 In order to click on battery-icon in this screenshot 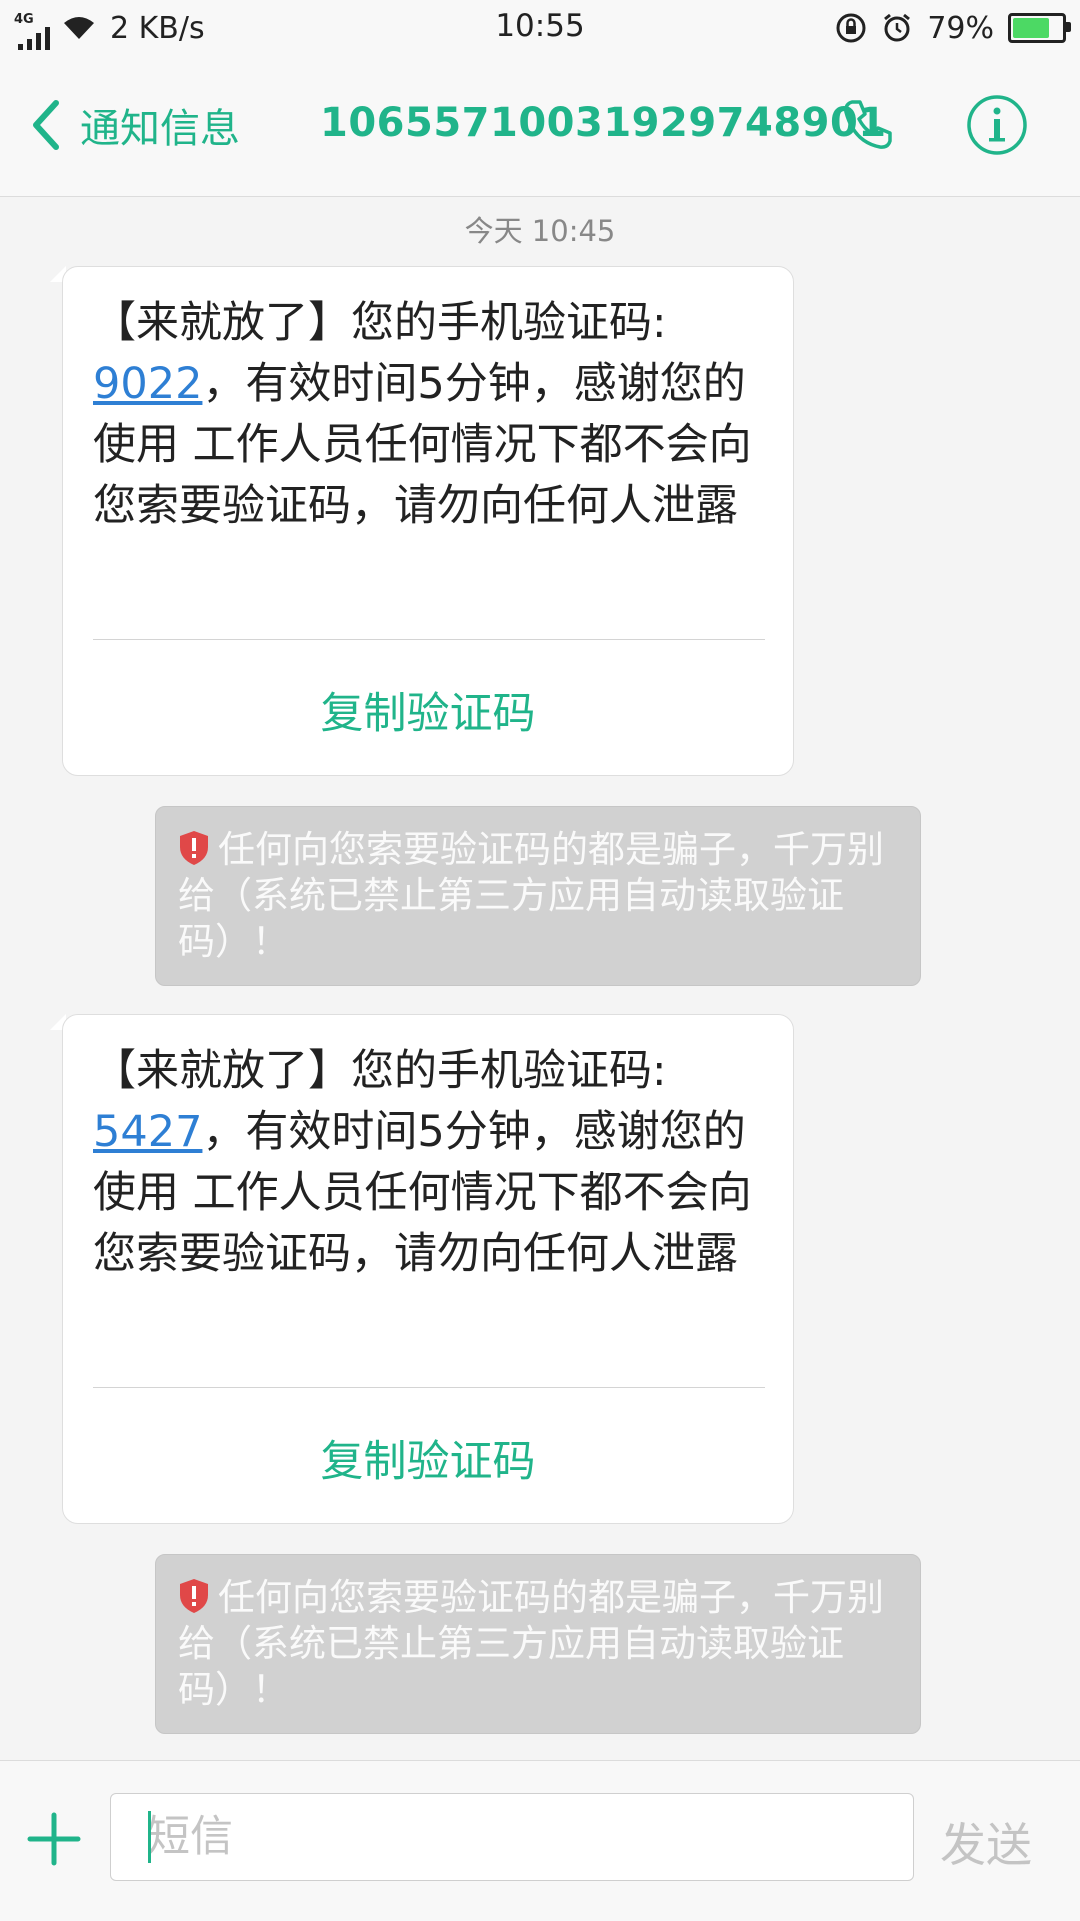, I will do `click(1039, 28)`.